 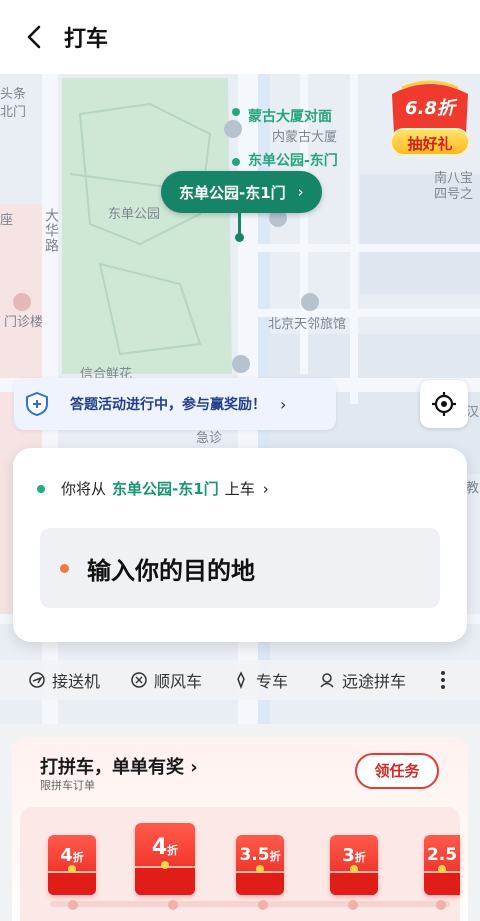 I want to click on service-airport: 接送机, so click(x=64, y=680).